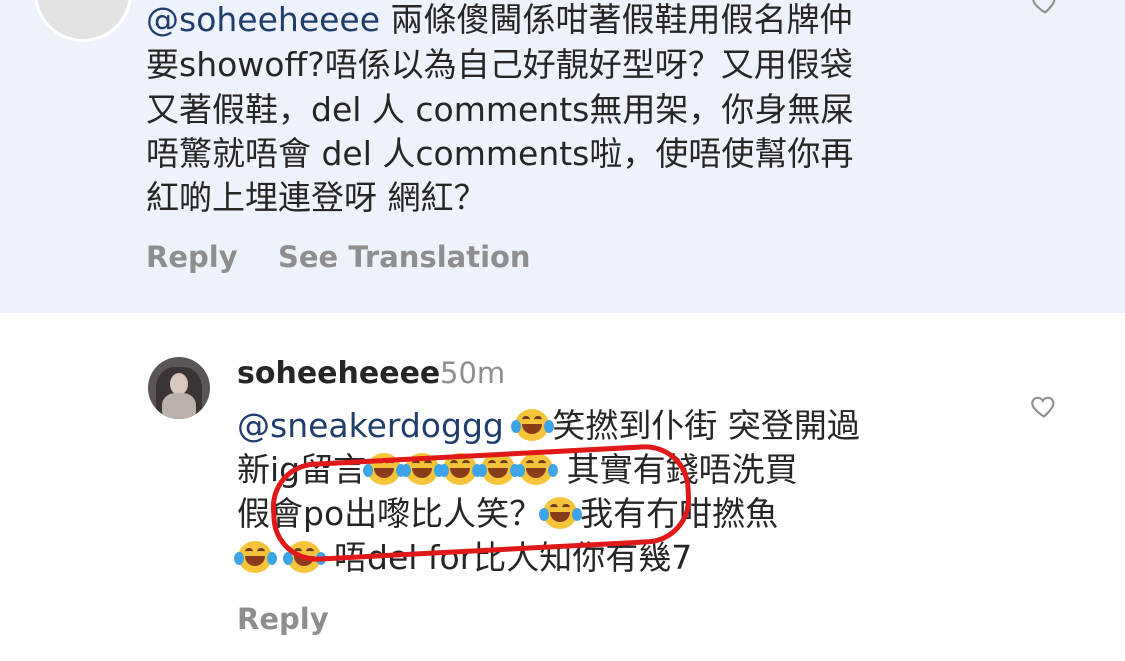  I want to click on reply-line-1: @sneakerdoggg 笑撚到仆街 突登開過, so click(548, 425).